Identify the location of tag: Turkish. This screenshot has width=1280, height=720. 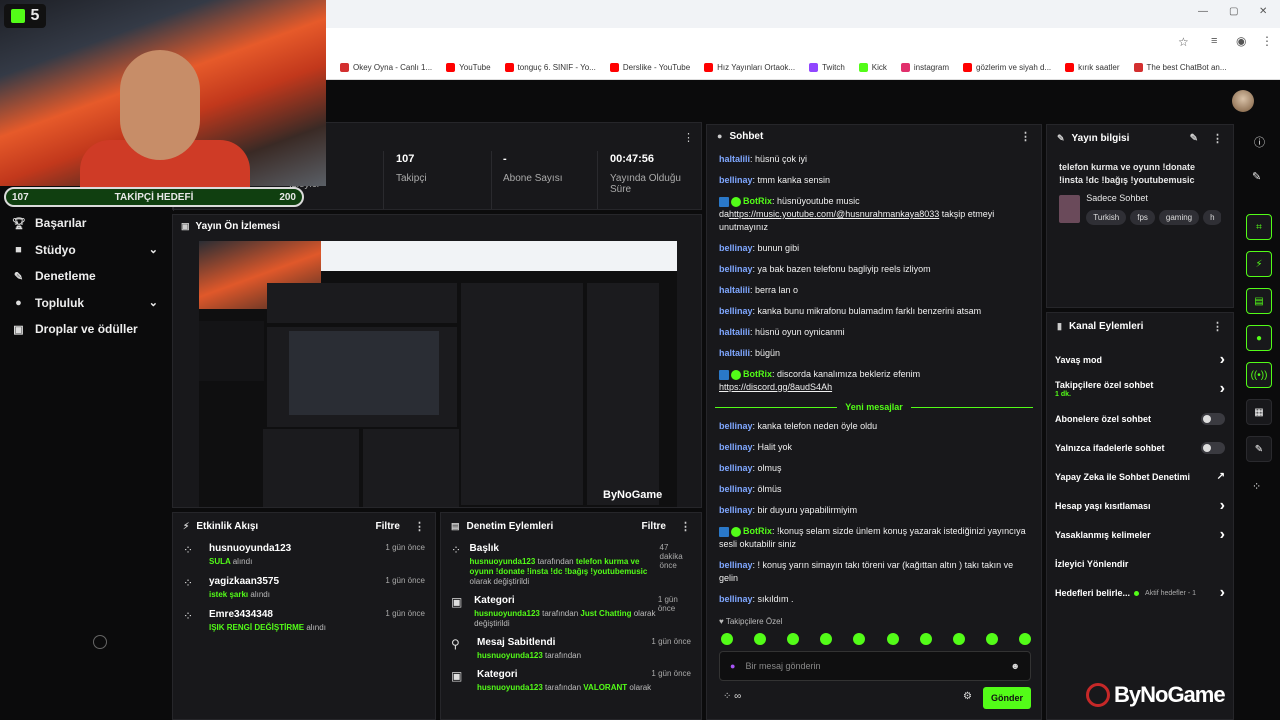
(1106, 217).